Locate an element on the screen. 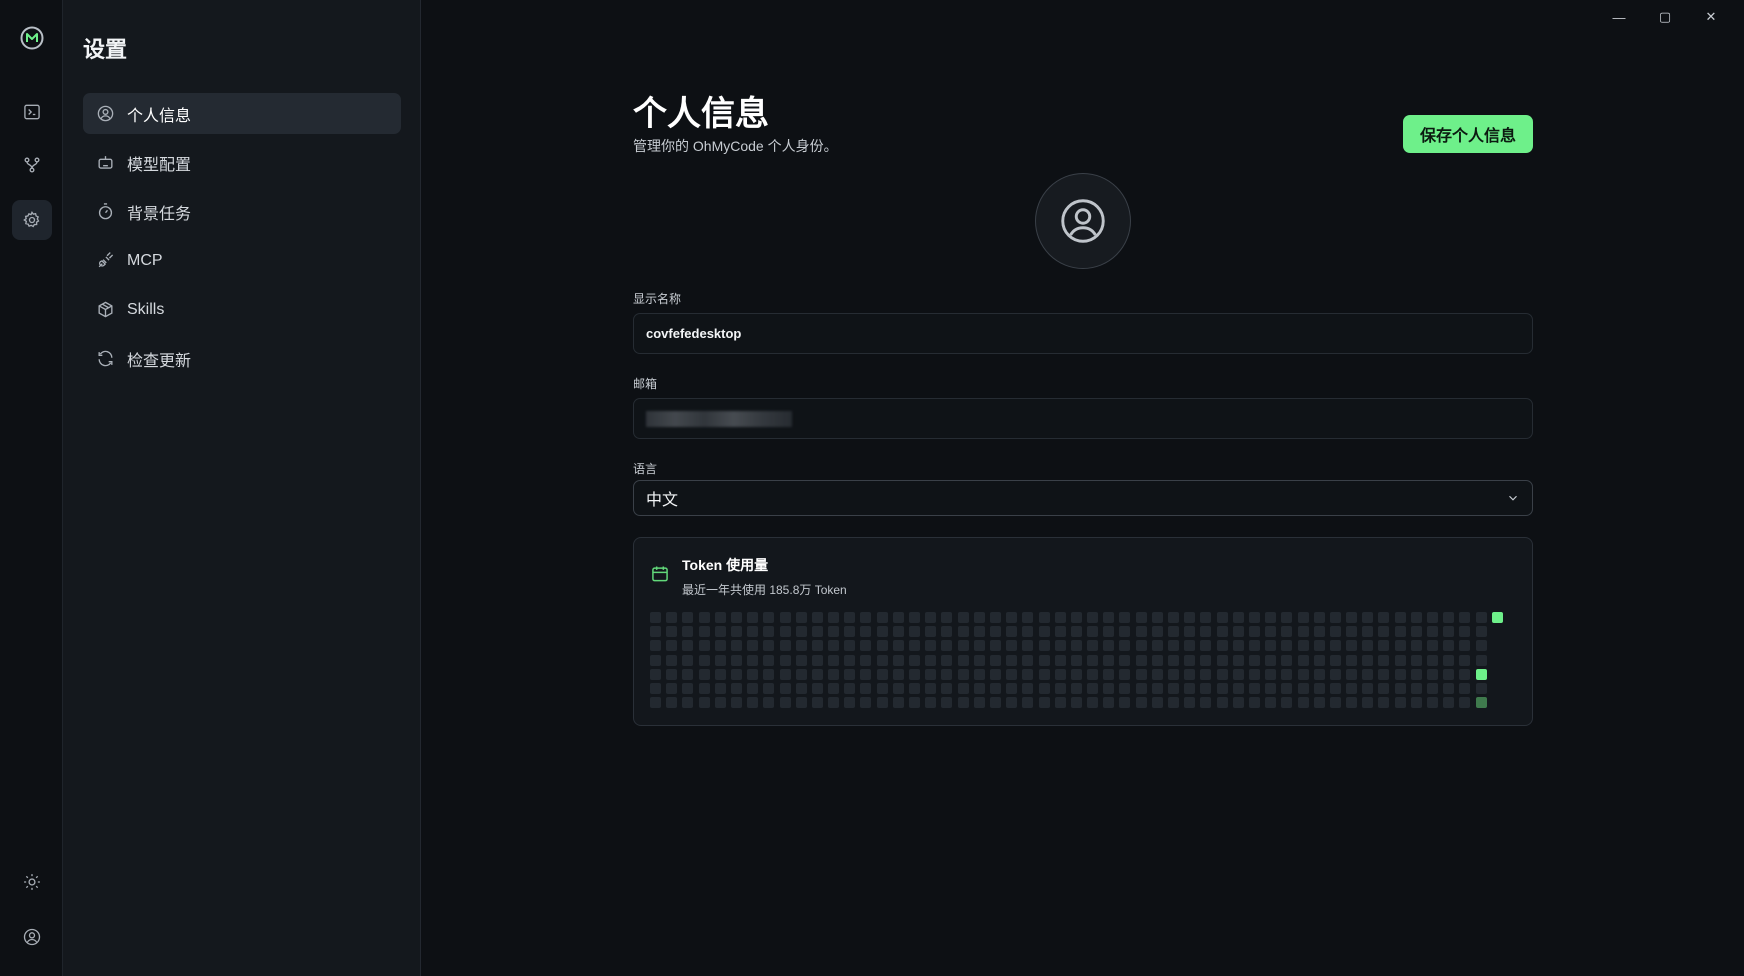  save-profile-button: 保存个人信息 is located at coordinates (1468, 134).